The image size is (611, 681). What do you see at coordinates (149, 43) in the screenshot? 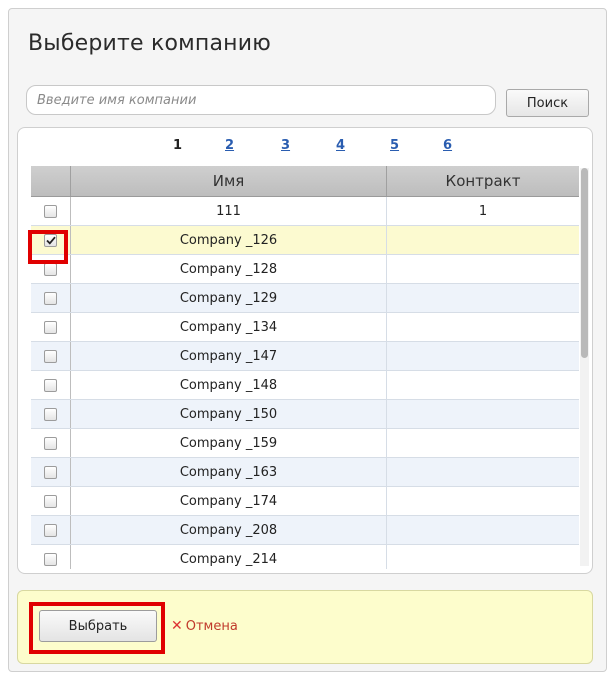
I see `dialog-title: Выберите компанию` at bounding box center [149, 43].